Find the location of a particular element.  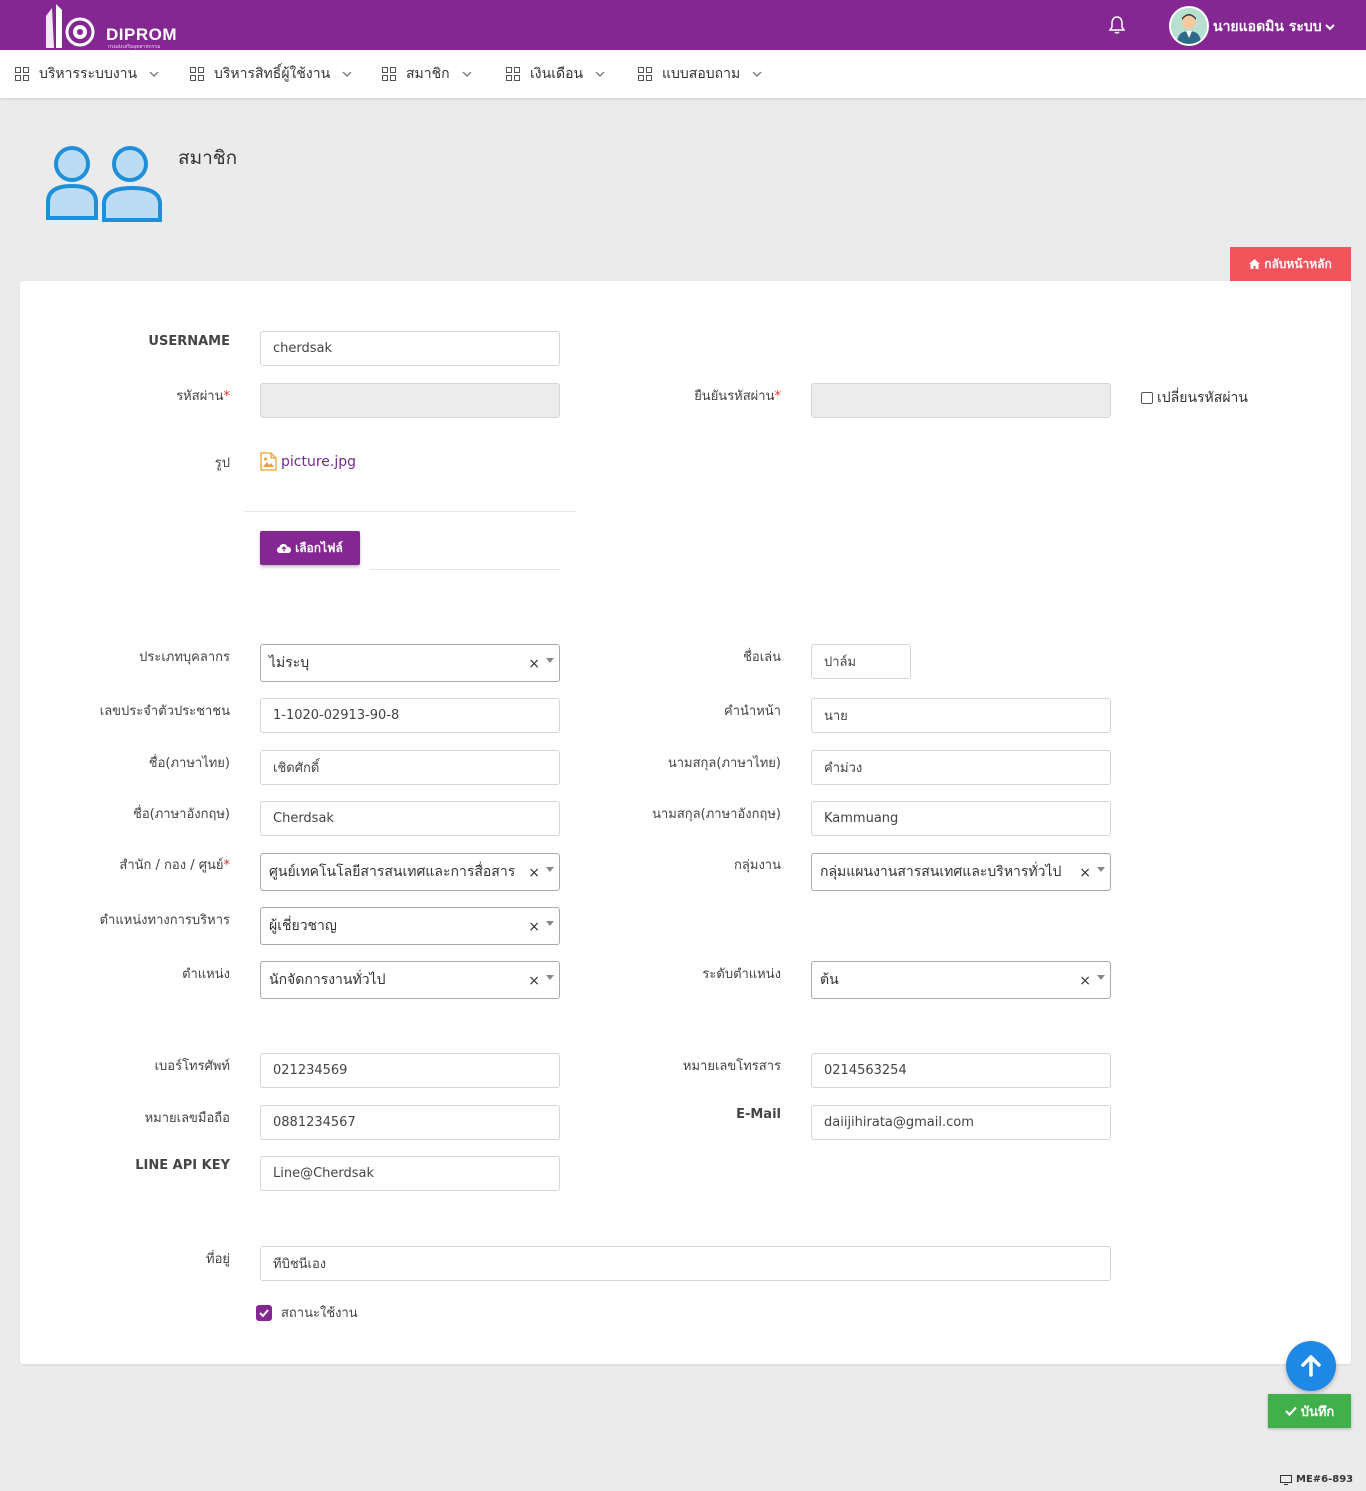

back-home-label: กลับหน้าหลัก is located at coordinates (1298, 263).